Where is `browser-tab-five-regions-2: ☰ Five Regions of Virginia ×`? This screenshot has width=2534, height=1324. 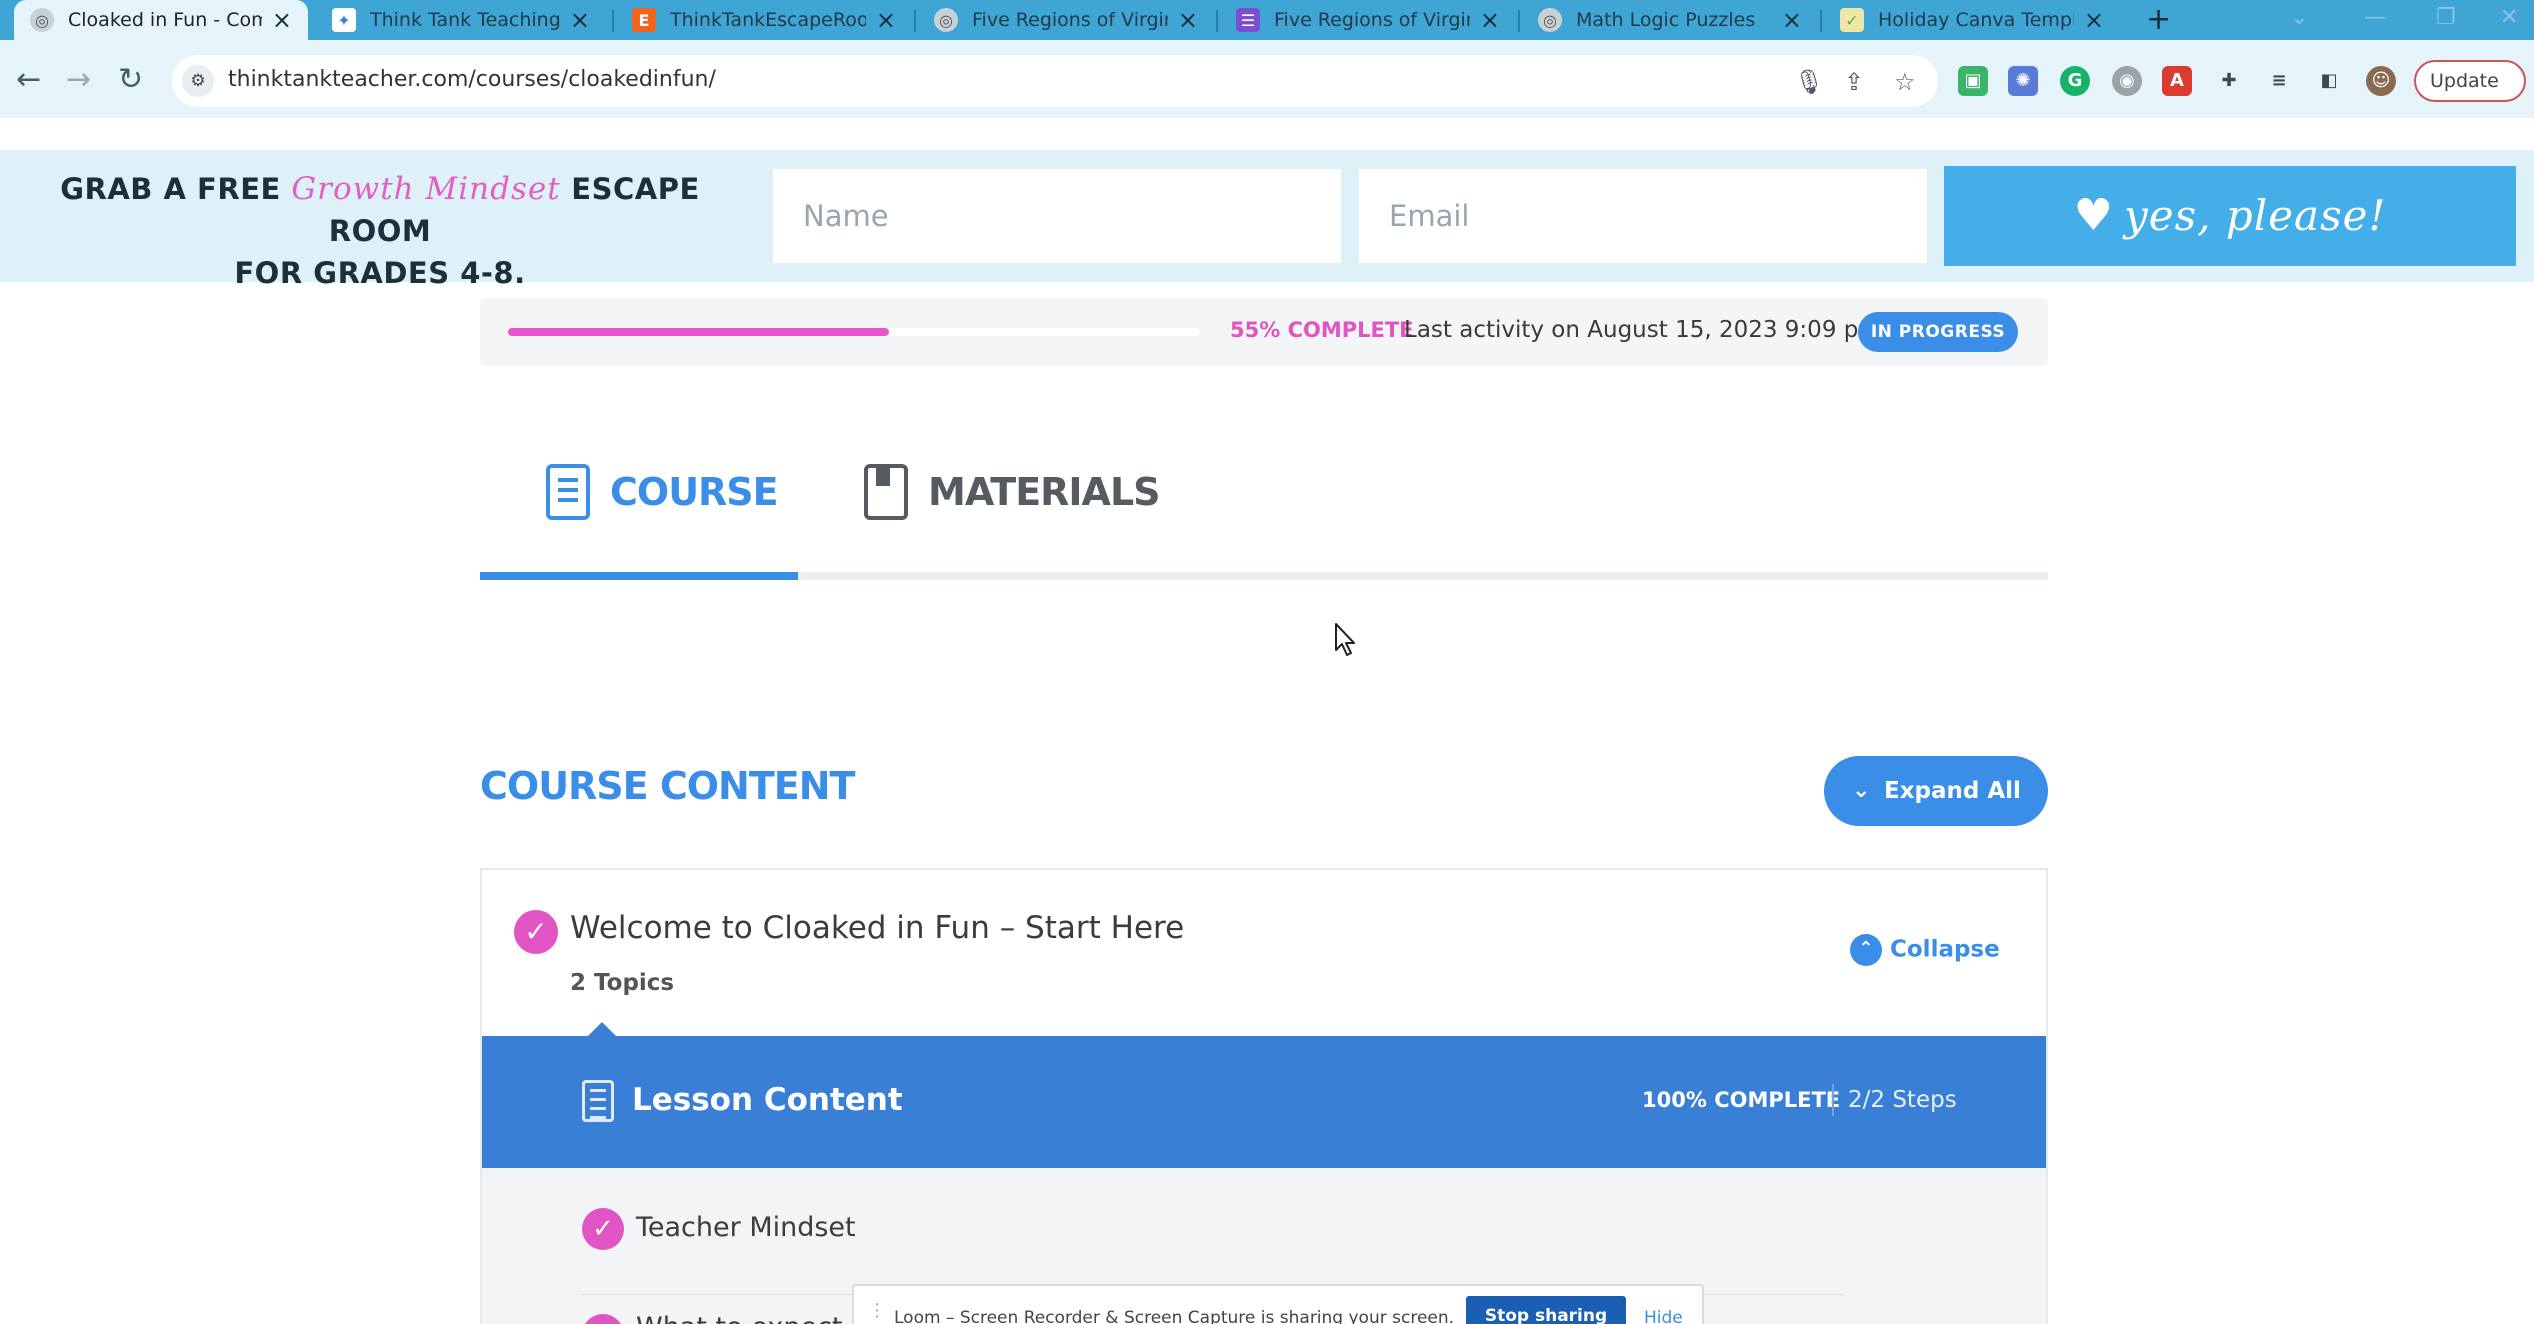 browser-tab-five-regions-2: ☰ Five Regions of Virginia × is located at coordinates (1368, 20).